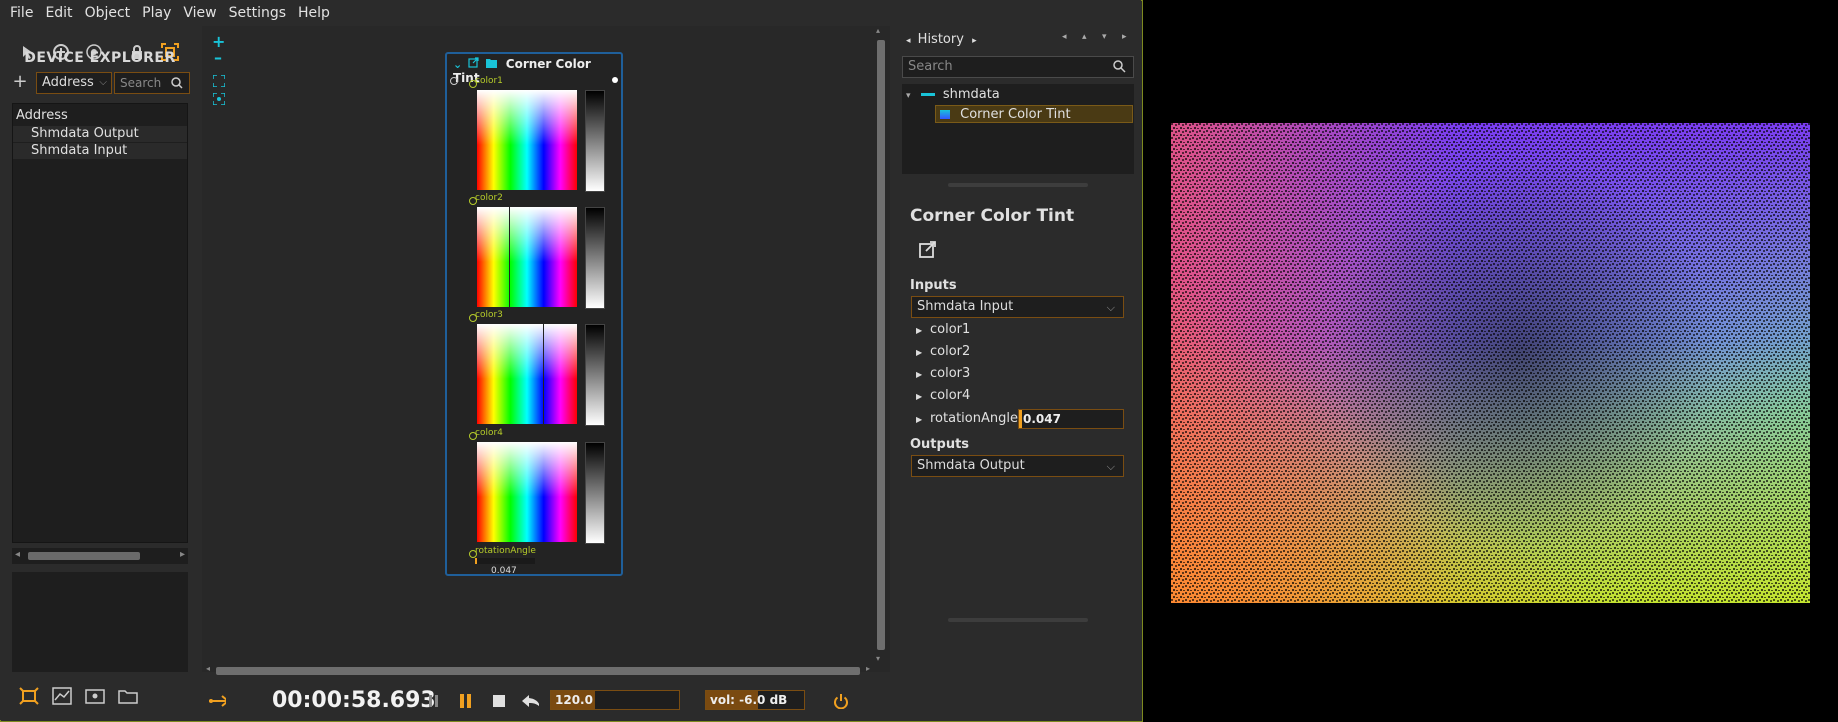 The width and height of the screenshot is (1838, 722). What do you see at coordinates (878, 658) in the screenshot?
I see `scroll-down-icon: ▾` at bounding box center [878, 658].